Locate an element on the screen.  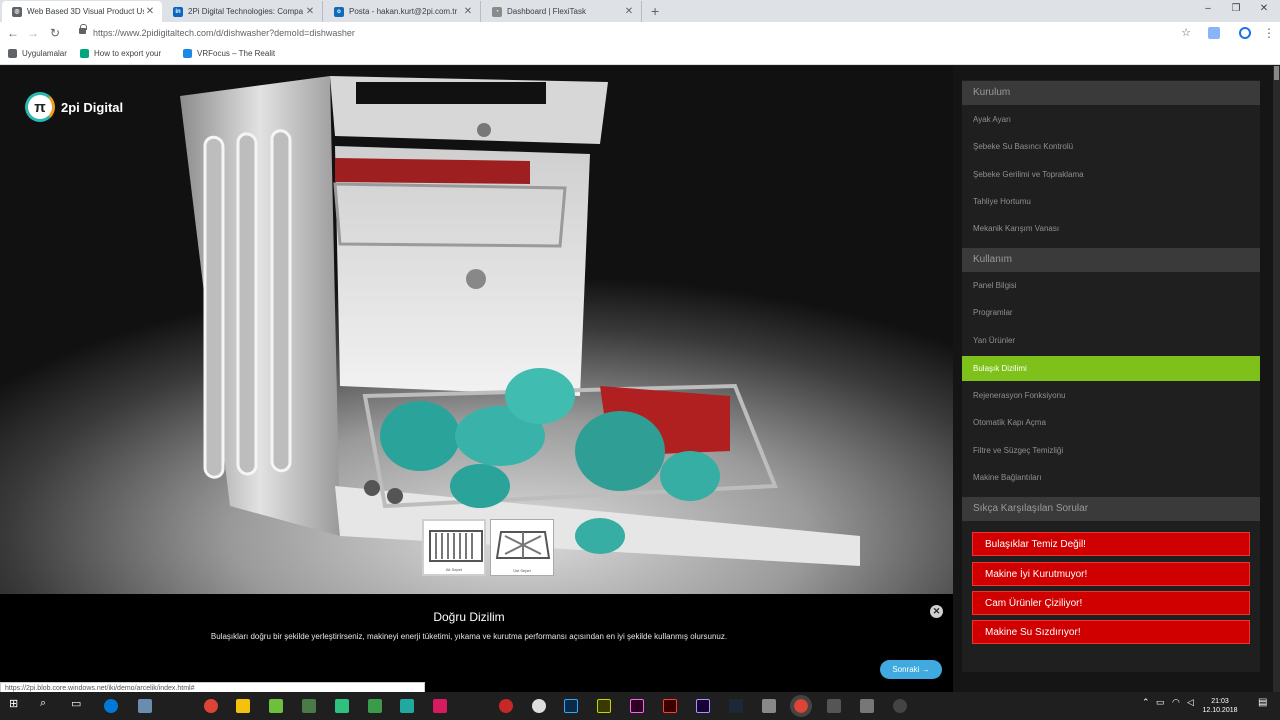
tab-title: Web Based 3D Visual Product Us is located at coordinates (85, 11).